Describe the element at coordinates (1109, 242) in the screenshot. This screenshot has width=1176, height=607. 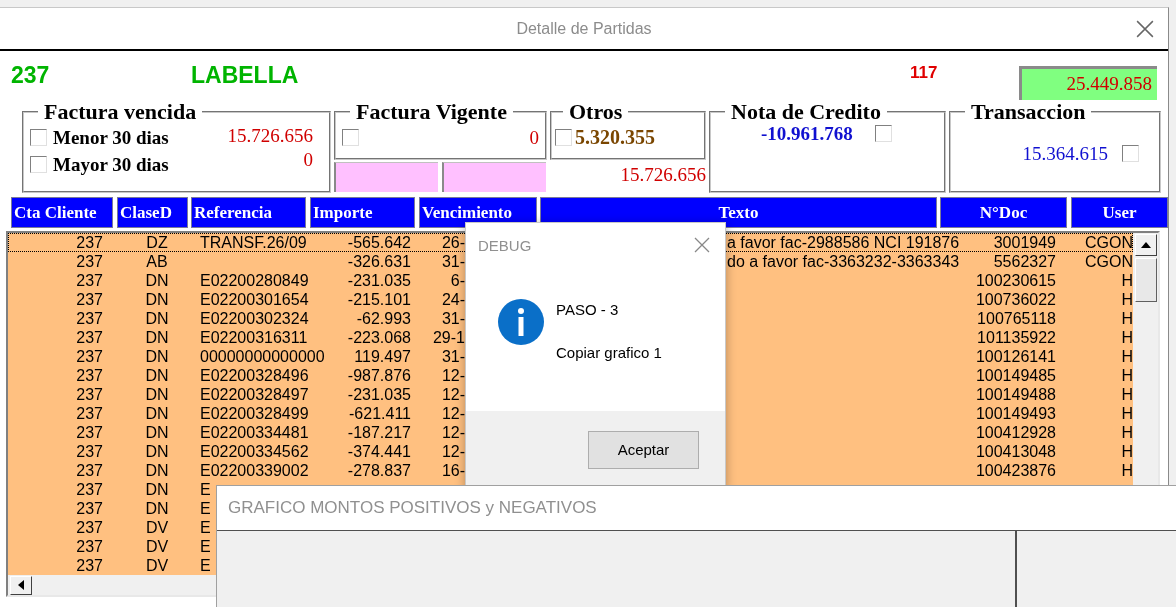
I see `table-cell: CGON` at that location.